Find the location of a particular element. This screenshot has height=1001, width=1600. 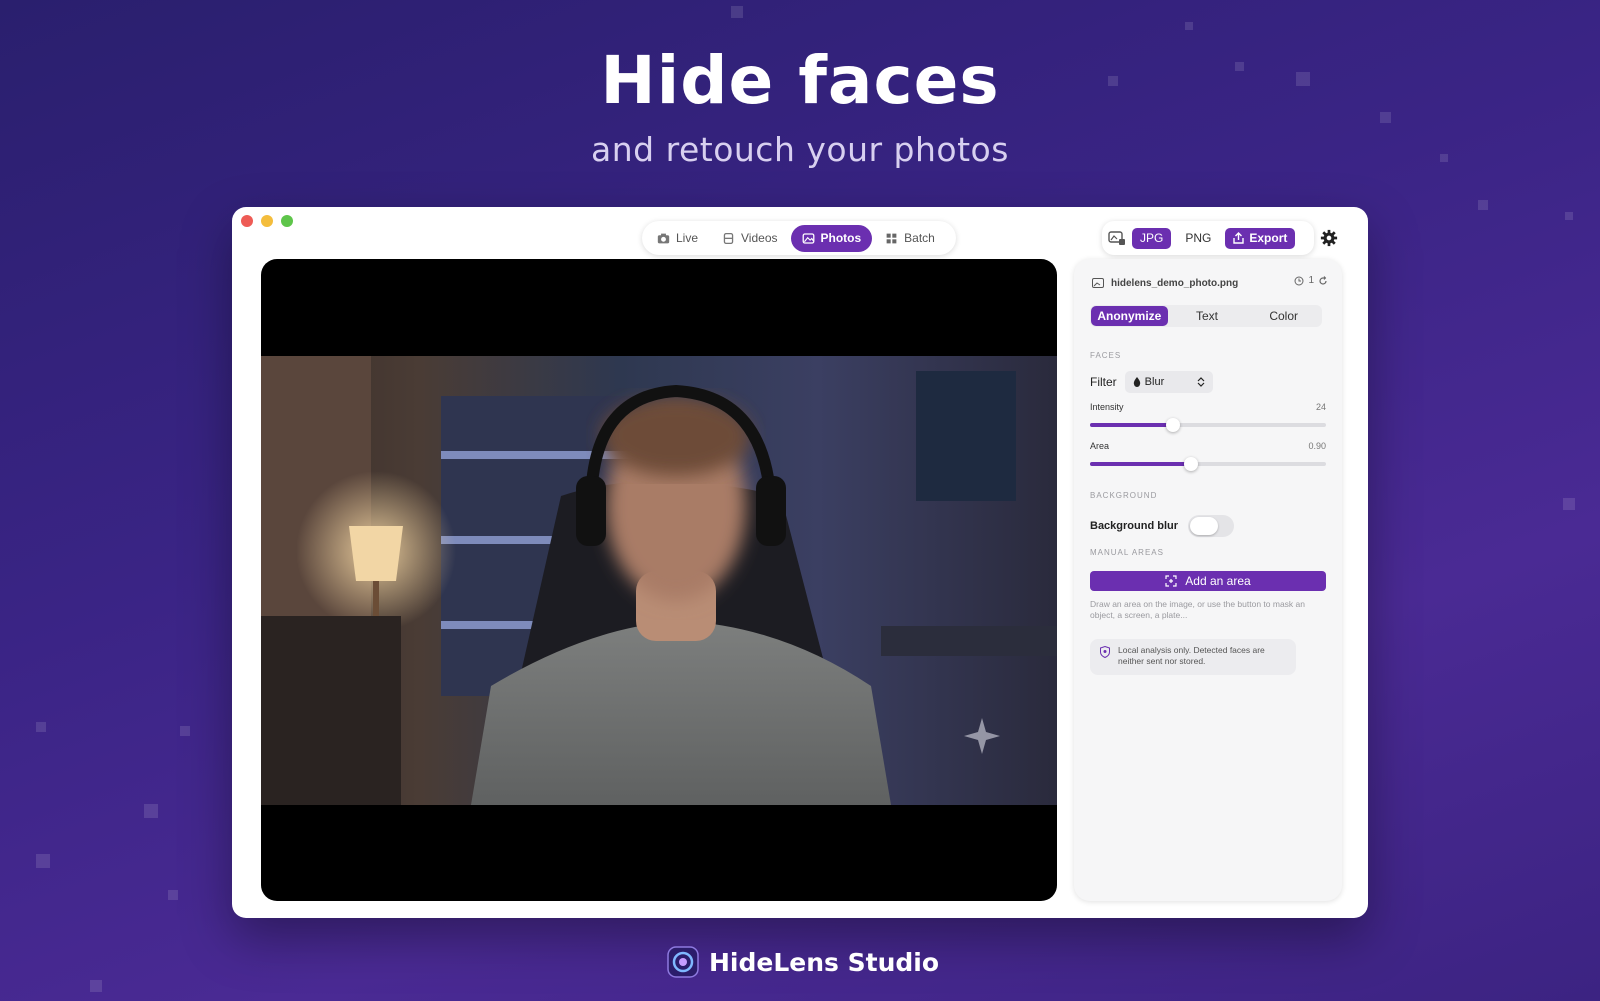

area-row: Area 0.90 is located at coordinates (1208, 446).